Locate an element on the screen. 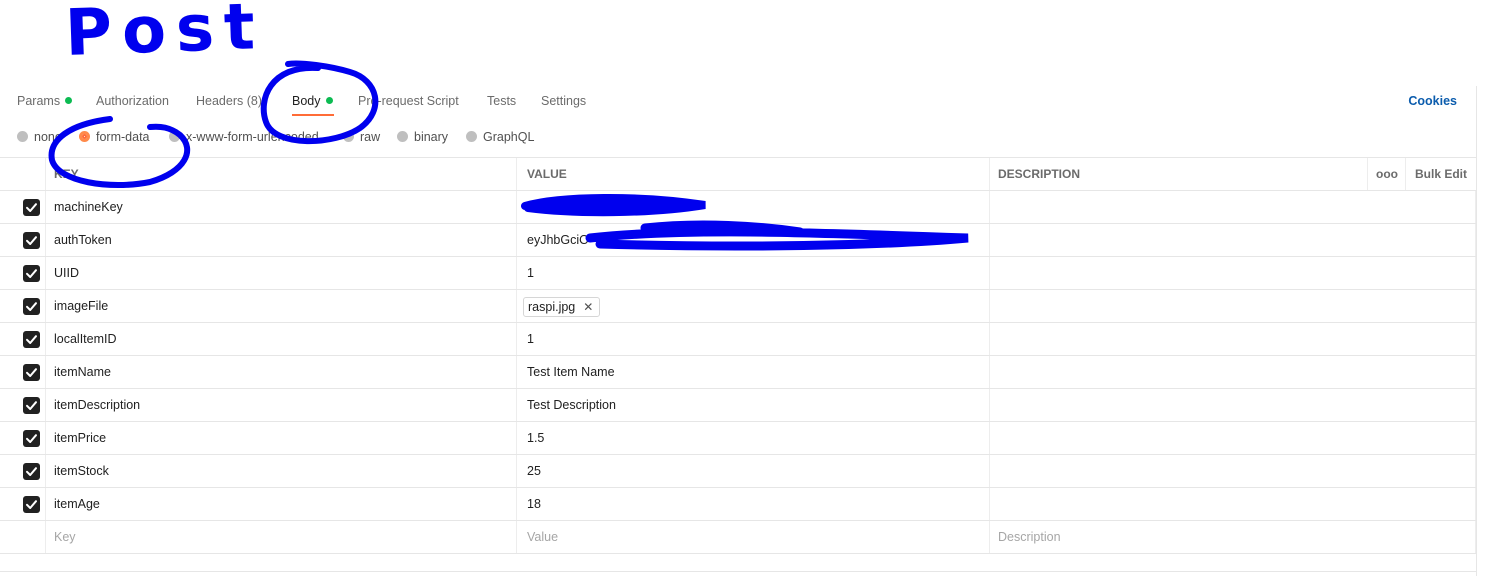  active-tab-underline is located at coordinates (313, 115).